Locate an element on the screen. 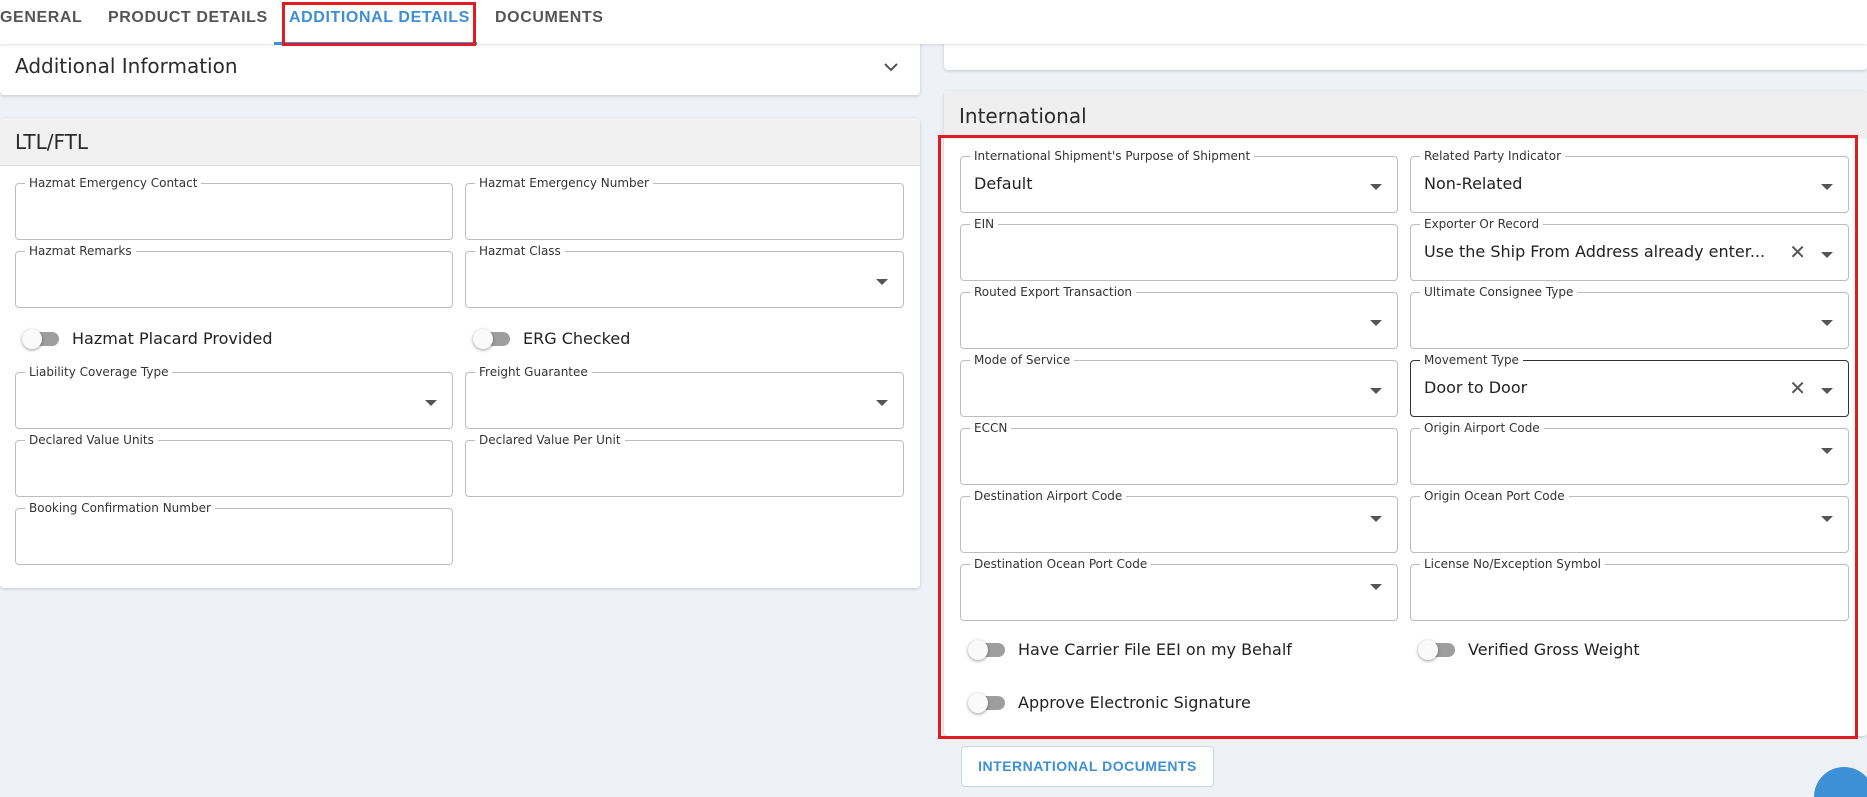 This screenshot has width=1867, height=797. declared-value-units-field: Declared Value Units is located at coordinates (234, 464).